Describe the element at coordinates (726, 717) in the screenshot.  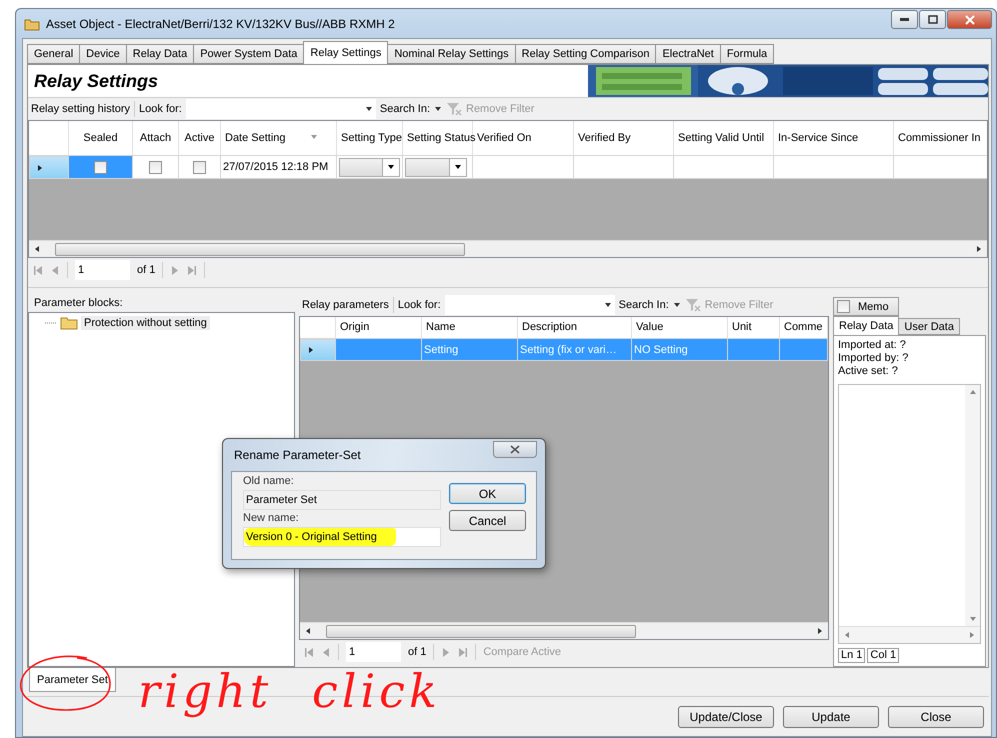
I see `dialog-button: Update/Close` at that location.